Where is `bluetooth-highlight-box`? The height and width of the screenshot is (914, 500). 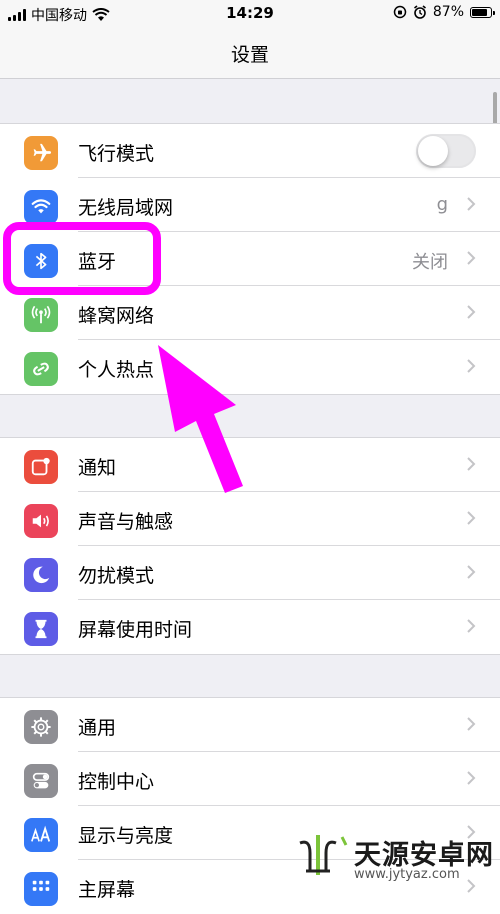 bluetooth-highlight-box is located at coordinates (82, 258).